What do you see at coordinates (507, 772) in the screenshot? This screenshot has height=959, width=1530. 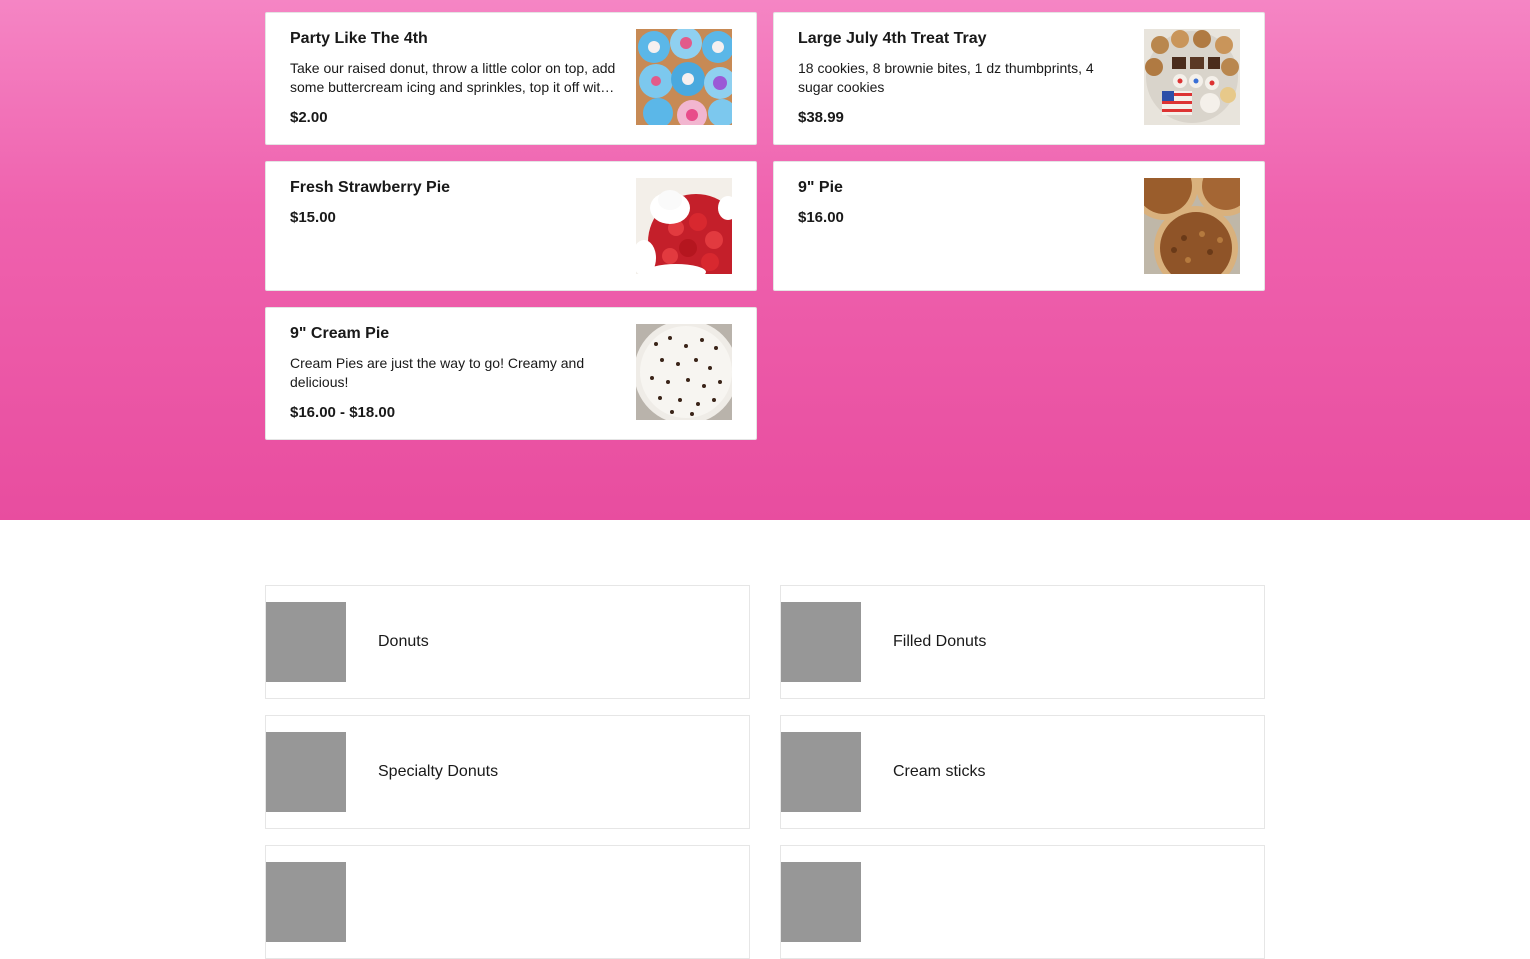 I see `category-card-specialty-donuts: Specialty Donuts` at bounding box center [507, 772].